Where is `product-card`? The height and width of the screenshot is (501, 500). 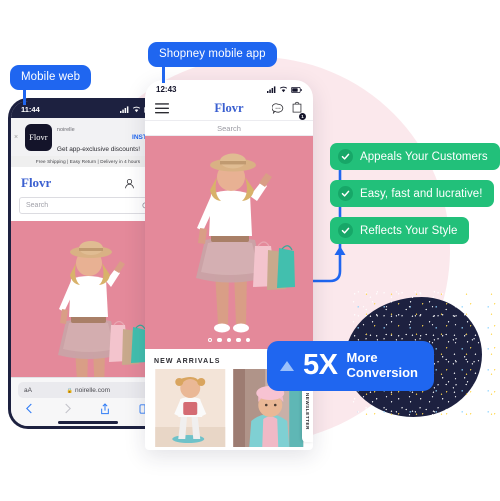
product-card is located at coordinates (190, 408).